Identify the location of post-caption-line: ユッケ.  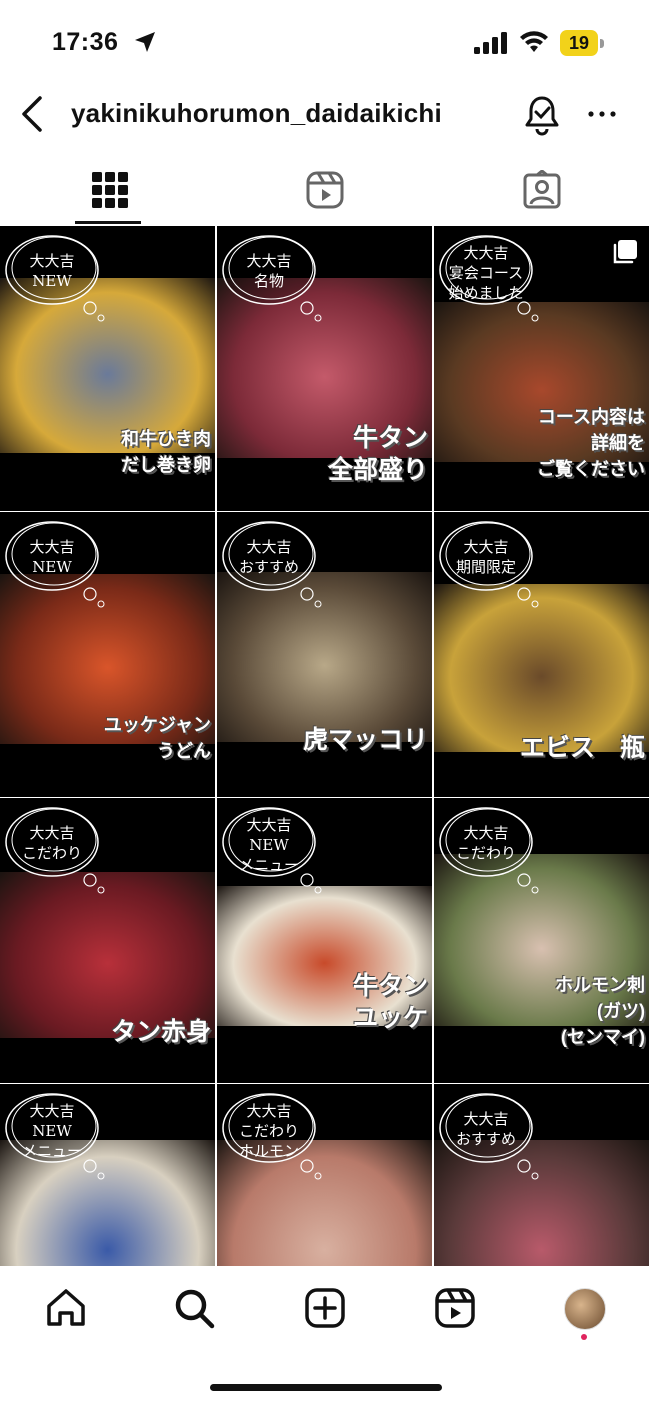
(390, 1018).